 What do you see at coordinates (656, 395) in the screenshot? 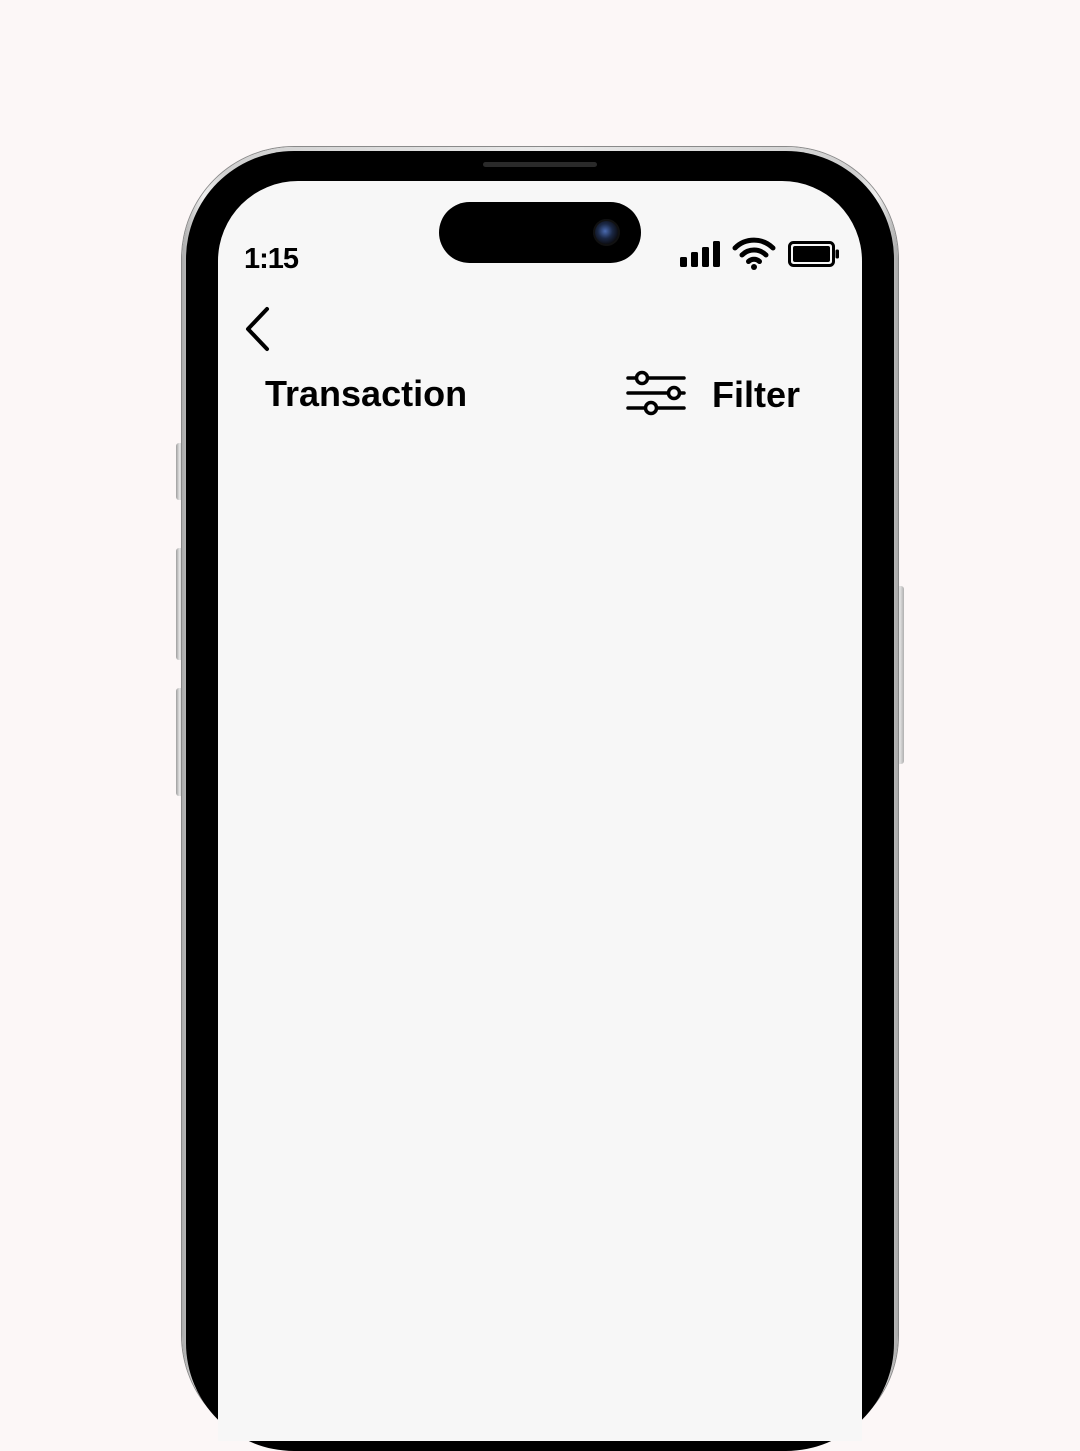
I see `sliders-icon` at bounding box center [656, 395].